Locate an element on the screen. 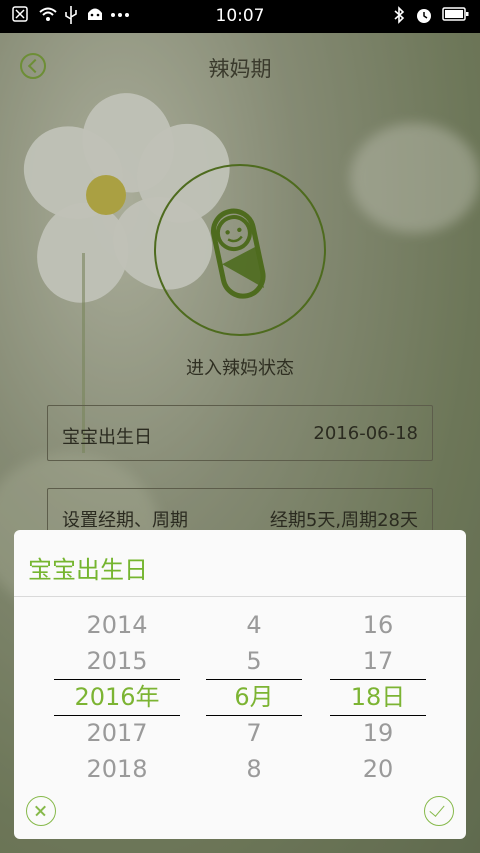 The height and width of the screenshot is (853, 480). confirm-icon is located at coordinates (439, 811).